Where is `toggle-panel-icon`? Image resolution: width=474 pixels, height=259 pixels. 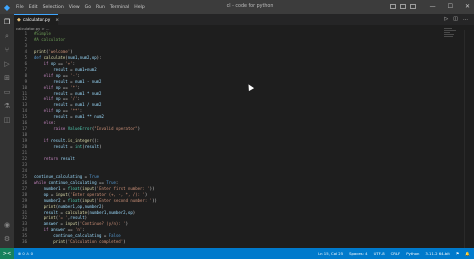 toggle-panel-icon is located at coordinates (403, 6).